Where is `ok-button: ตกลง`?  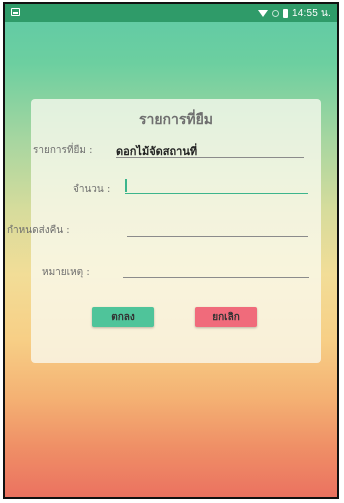
ok-button: ตกลง is located at coordinates (123, 317).